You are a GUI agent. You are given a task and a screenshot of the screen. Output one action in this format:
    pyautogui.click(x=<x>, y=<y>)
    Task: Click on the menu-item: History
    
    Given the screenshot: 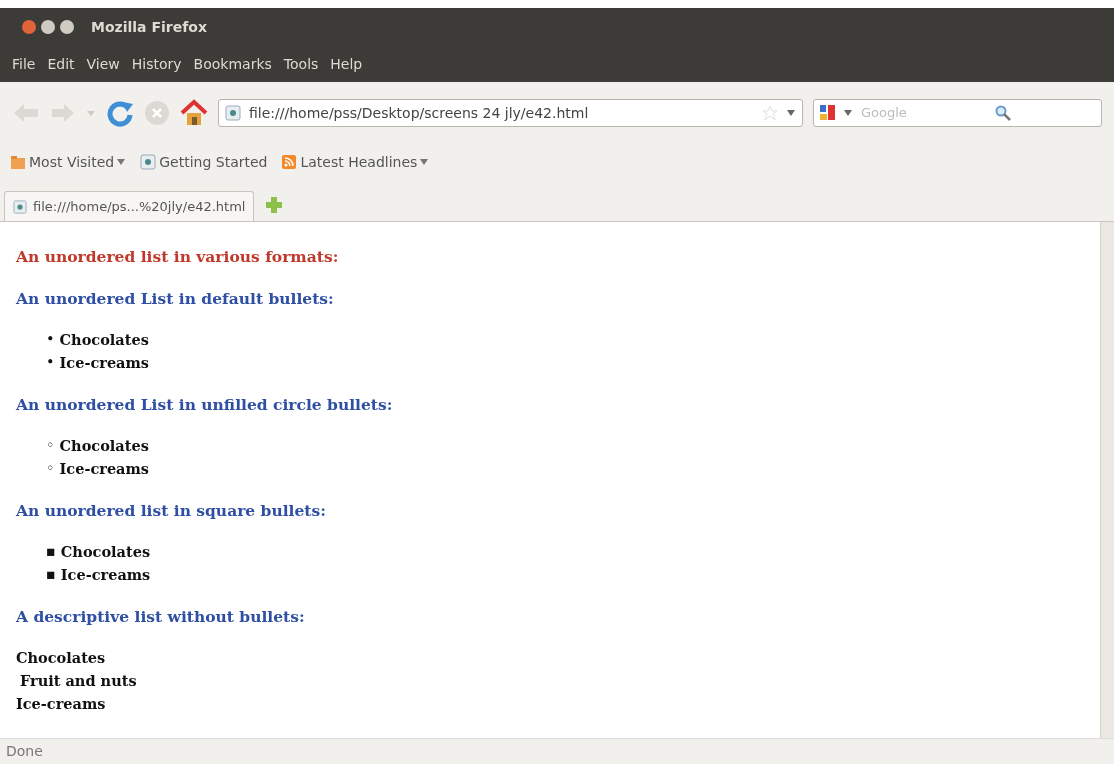 What is the action you would take?
    pyautogui.click(x=156, y=64)
    